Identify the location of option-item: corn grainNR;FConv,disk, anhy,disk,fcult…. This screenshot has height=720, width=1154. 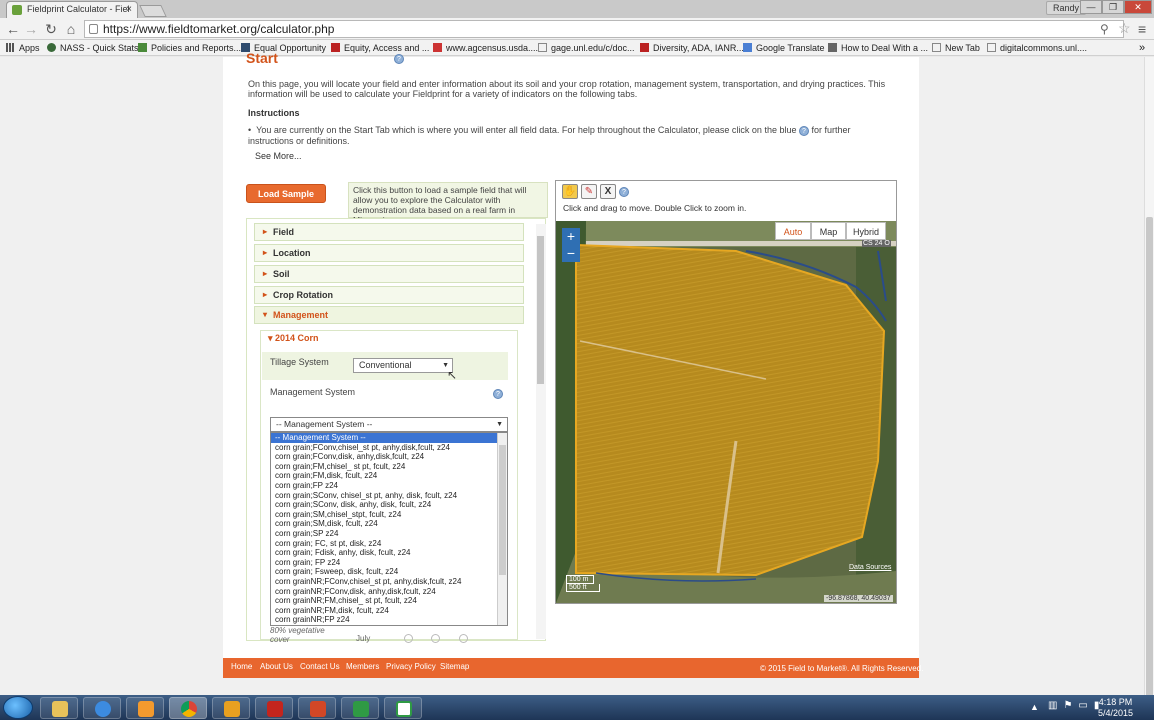
(389, 592).